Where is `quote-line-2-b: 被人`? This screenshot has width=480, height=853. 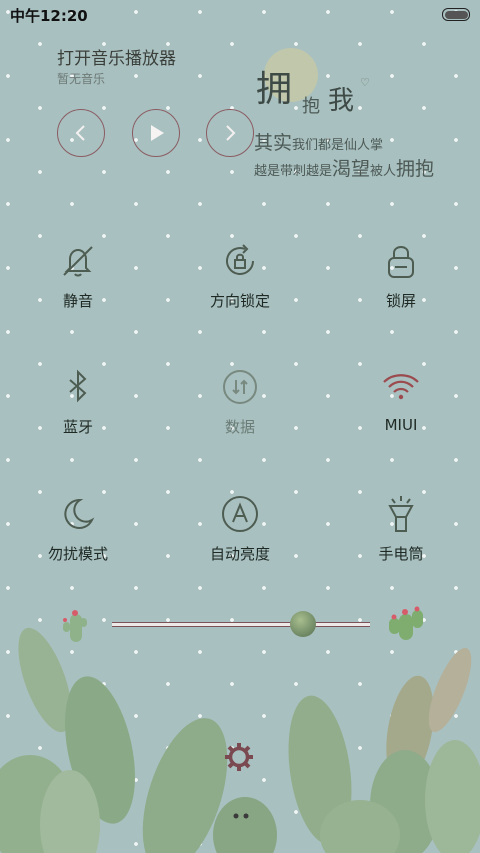 quote-line-2-b: 被人 is located at coordinates (383, 171).